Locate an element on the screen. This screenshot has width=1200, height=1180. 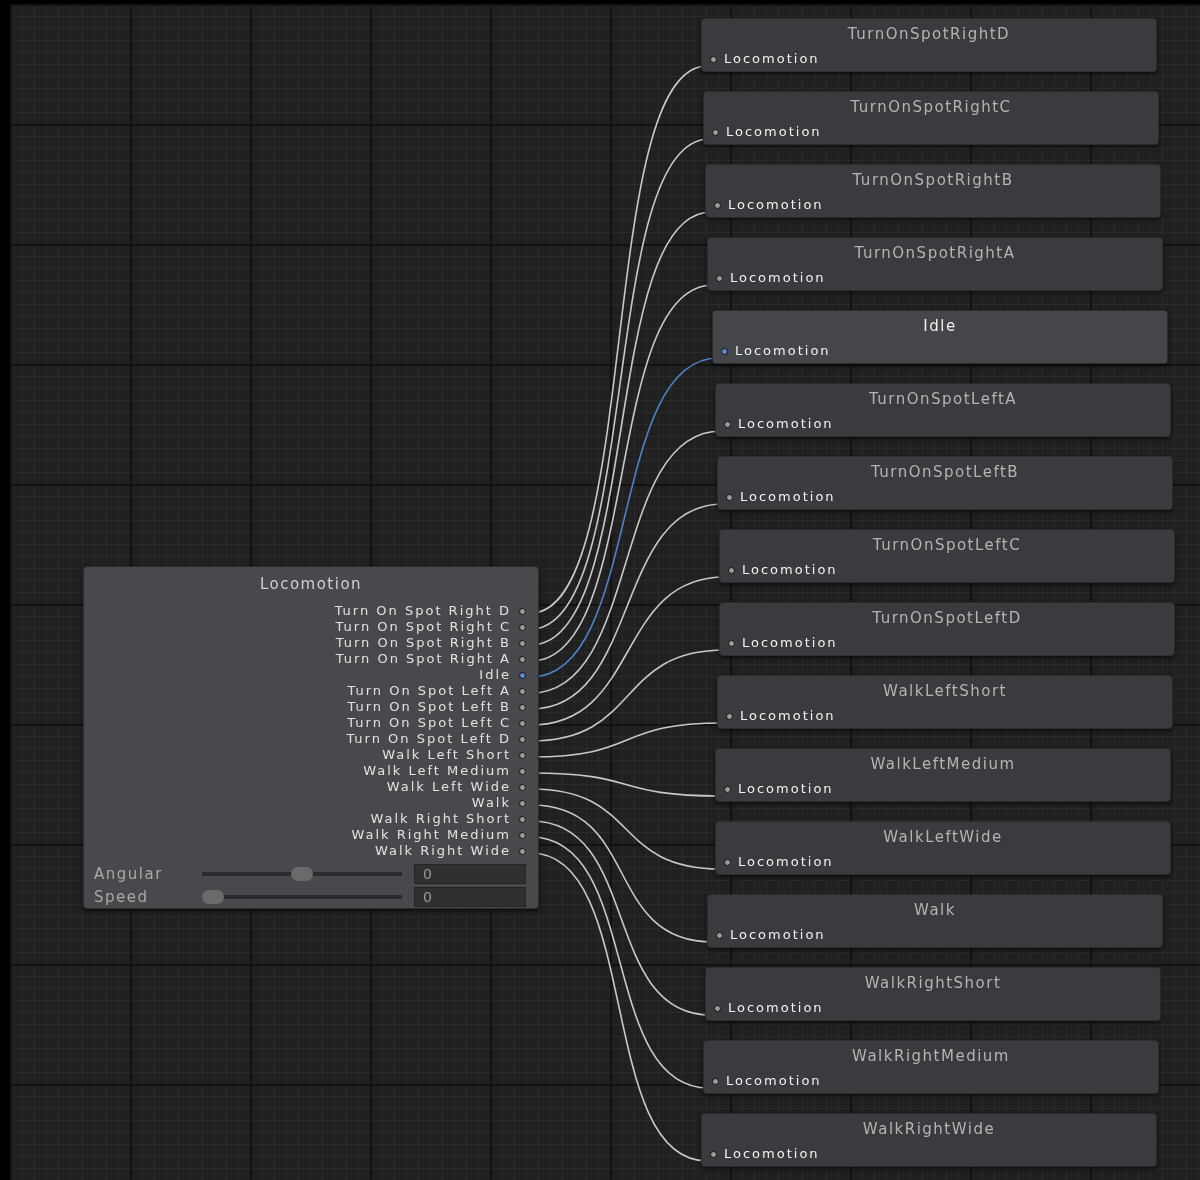
node-title: Locomotion is located at coordinates (311, 585).